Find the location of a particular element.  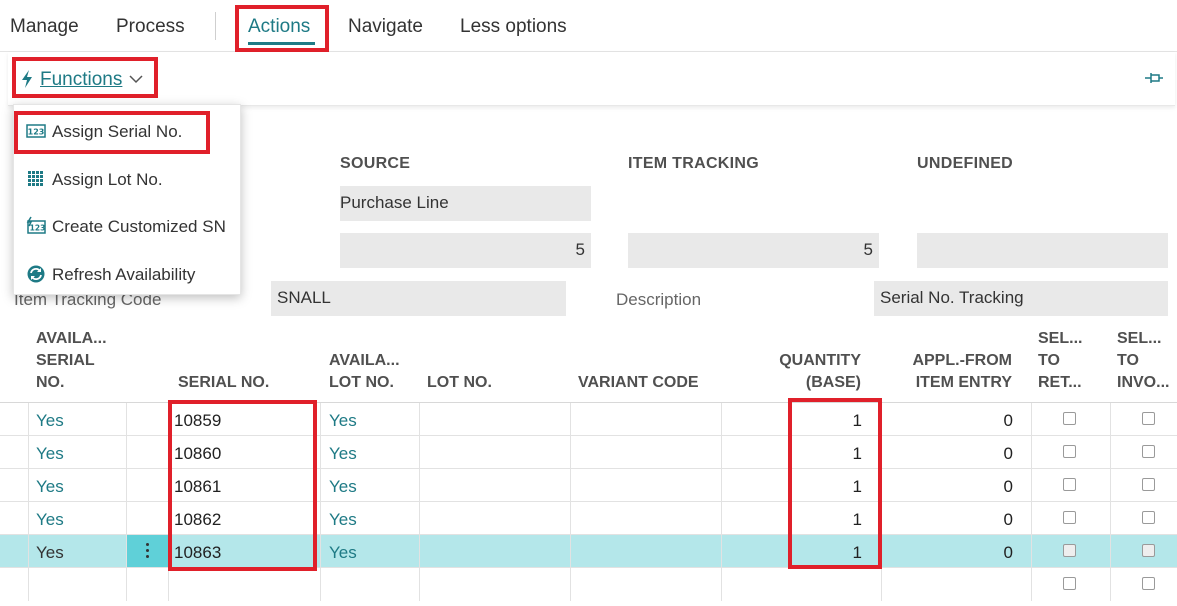

row-actions-icon is located at coordinates (148, 551).